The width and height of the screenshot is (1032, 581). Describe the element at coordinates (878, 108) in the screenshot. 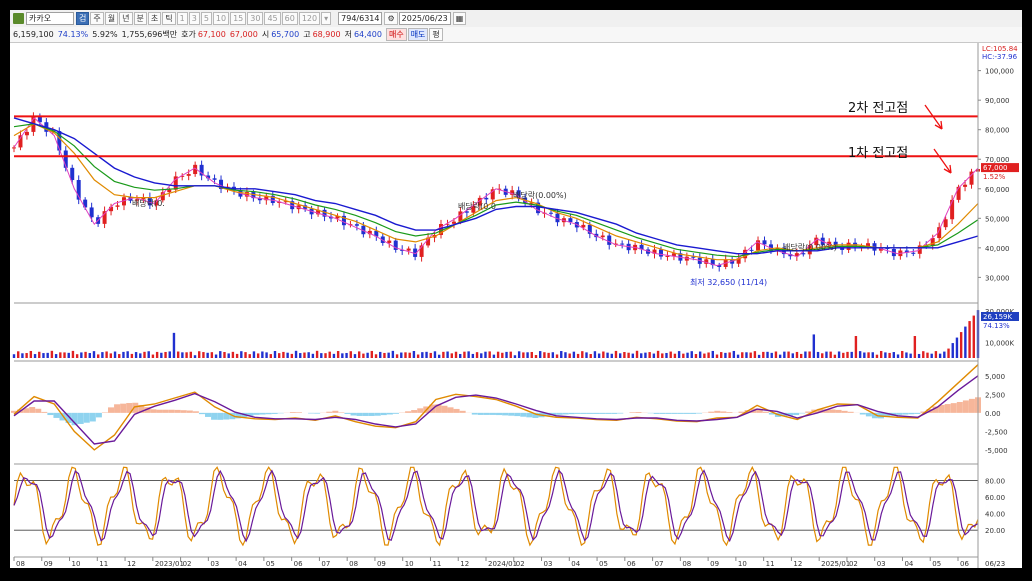

I see `annotation-second-high: 2차 전고점` at that location.